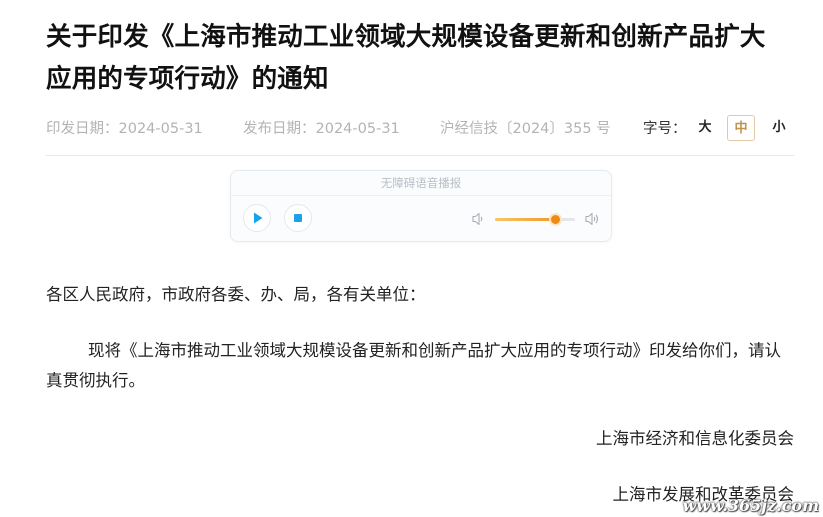 The width and height of the screenshot is (823, 517). I want to click on publish-date: 发布日期：2024-05-31, so click(321, 129).